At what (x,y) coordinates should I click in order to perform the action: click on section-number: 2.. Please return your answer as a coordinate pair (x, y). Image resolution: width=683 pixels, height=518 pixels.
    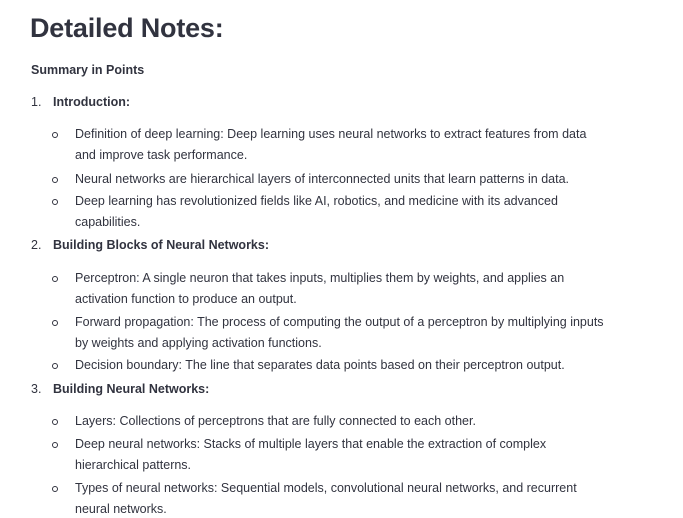
    Looking at the image, I should click on (36, 245).